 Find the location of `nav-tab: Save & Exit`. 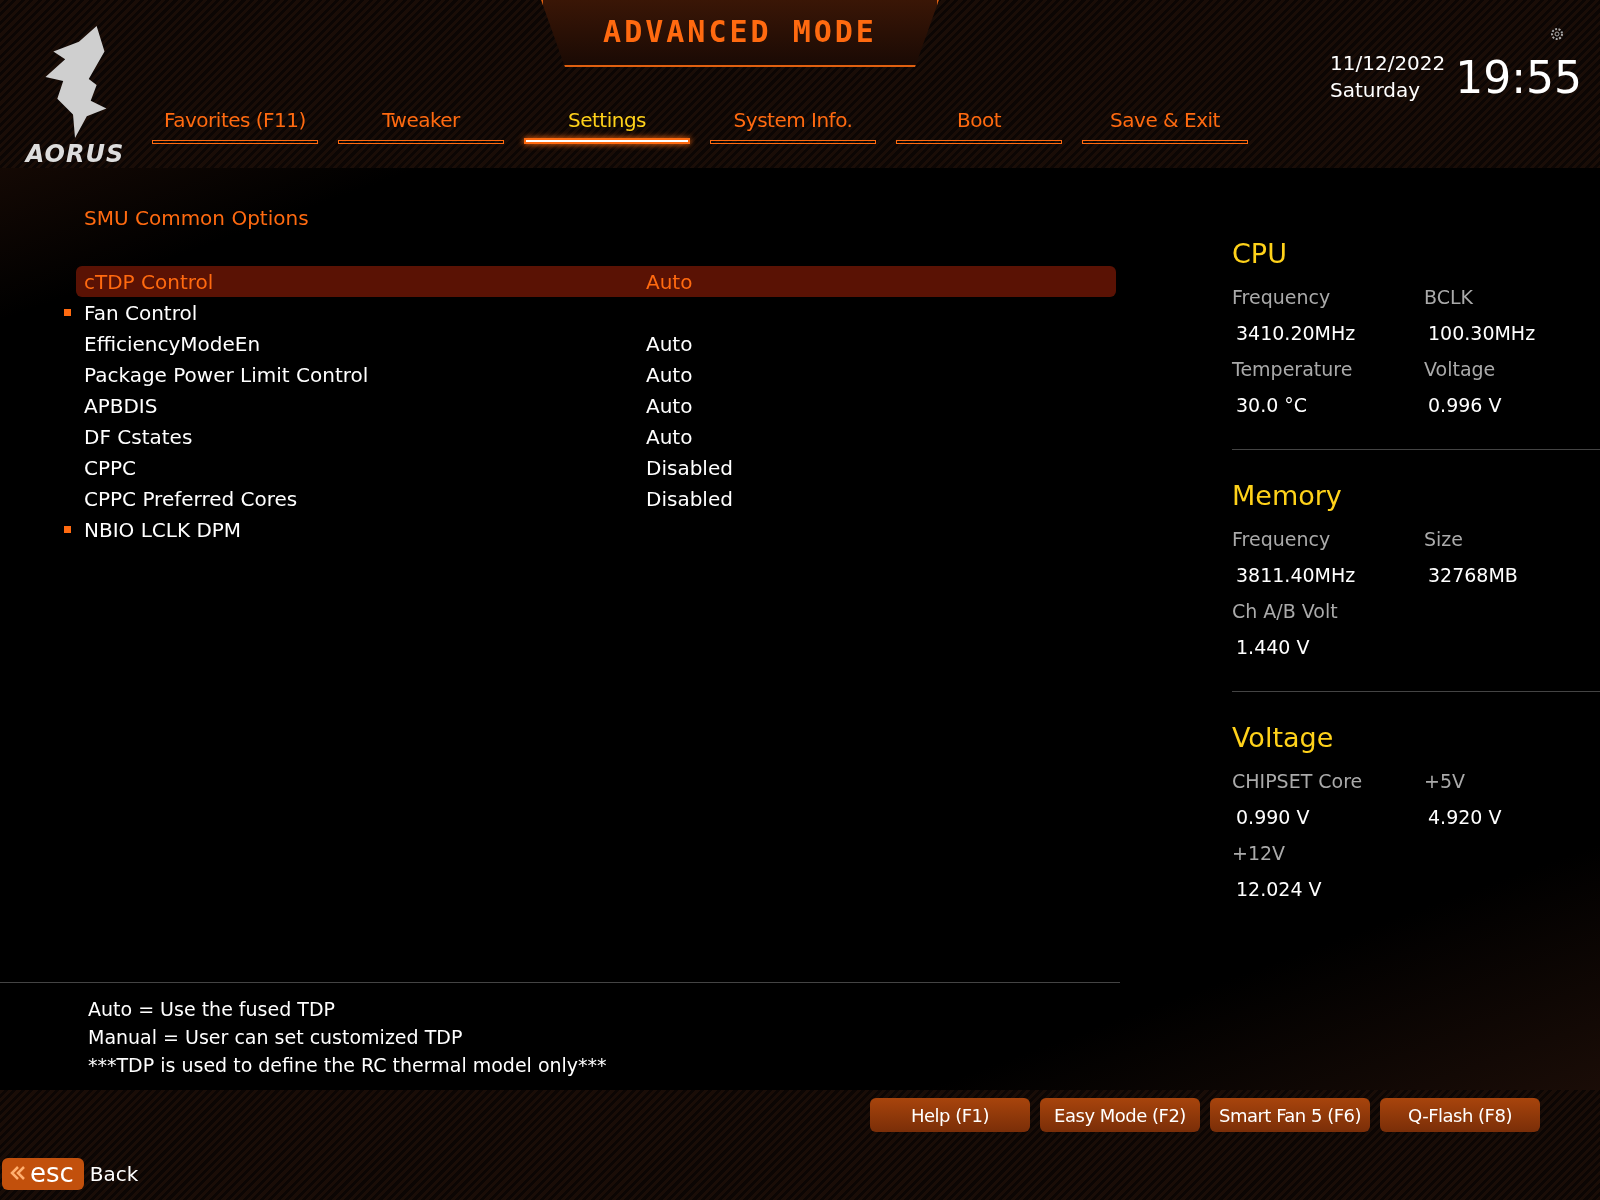

nav-tab: Save & Exit is located at coordinates (1165, 125).